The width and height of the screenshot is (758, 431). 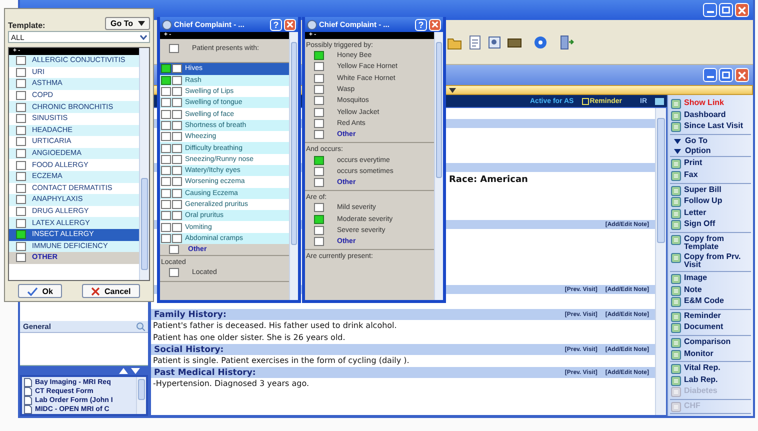 What do you see at coordinates (710, 176) in the screenshot?
I see `sidebar-button: Fax` at bounding box center [710, 176].